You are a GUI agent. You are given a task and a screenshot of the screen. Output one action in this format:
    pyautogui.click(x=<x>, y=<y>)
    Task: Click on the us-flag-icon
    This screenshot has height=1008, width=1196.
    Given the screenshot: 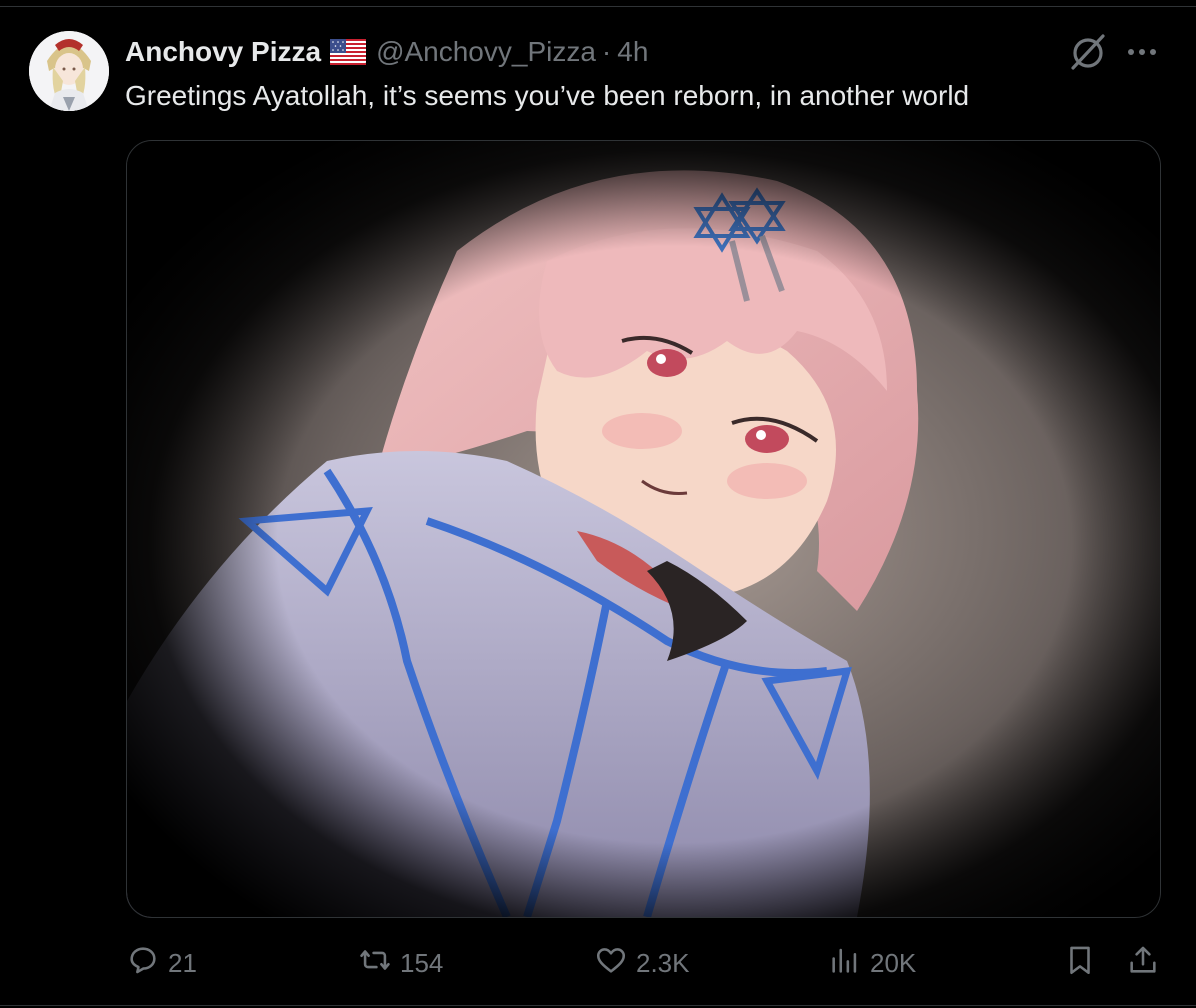 What is the action you would take?
    pyautogui.click(x=348, y=52)
    